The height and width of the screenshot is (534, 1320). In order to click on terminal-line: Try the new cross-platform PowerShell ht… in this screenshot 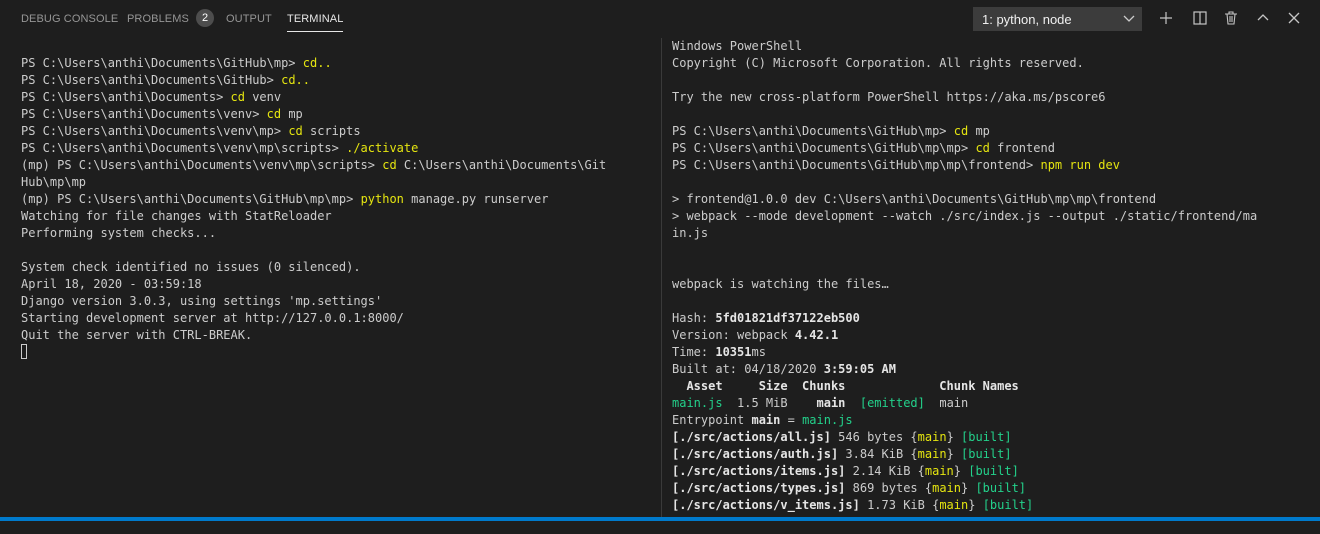, I will do `click(987, 97)`.